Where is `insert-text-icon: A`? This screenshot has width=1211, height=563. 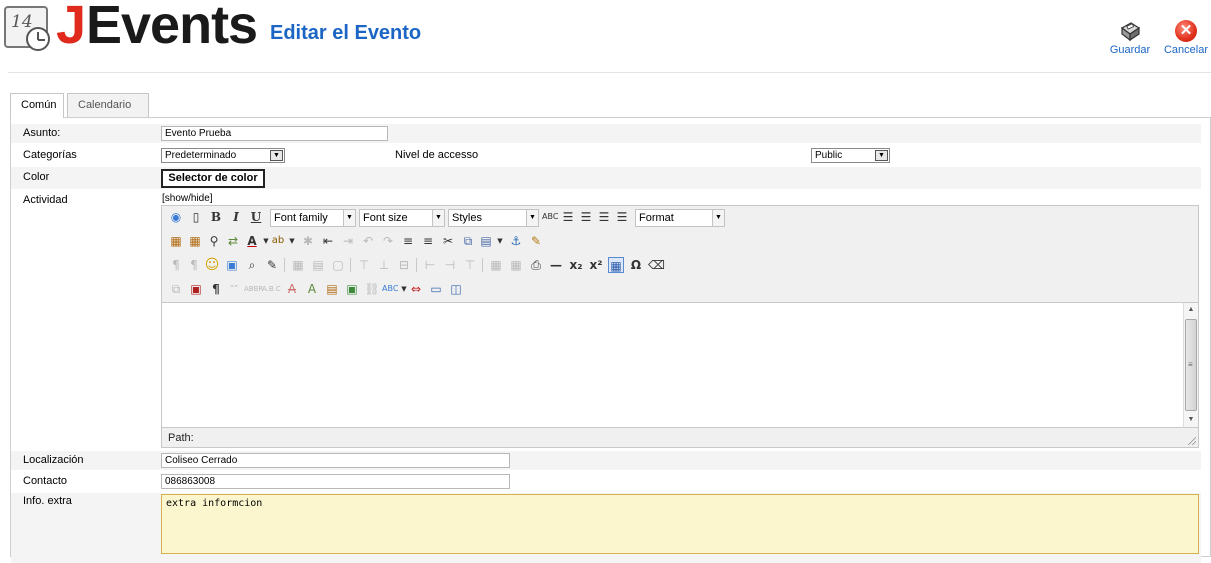 insert-text-icon: A is located at coordinates (312, 289).